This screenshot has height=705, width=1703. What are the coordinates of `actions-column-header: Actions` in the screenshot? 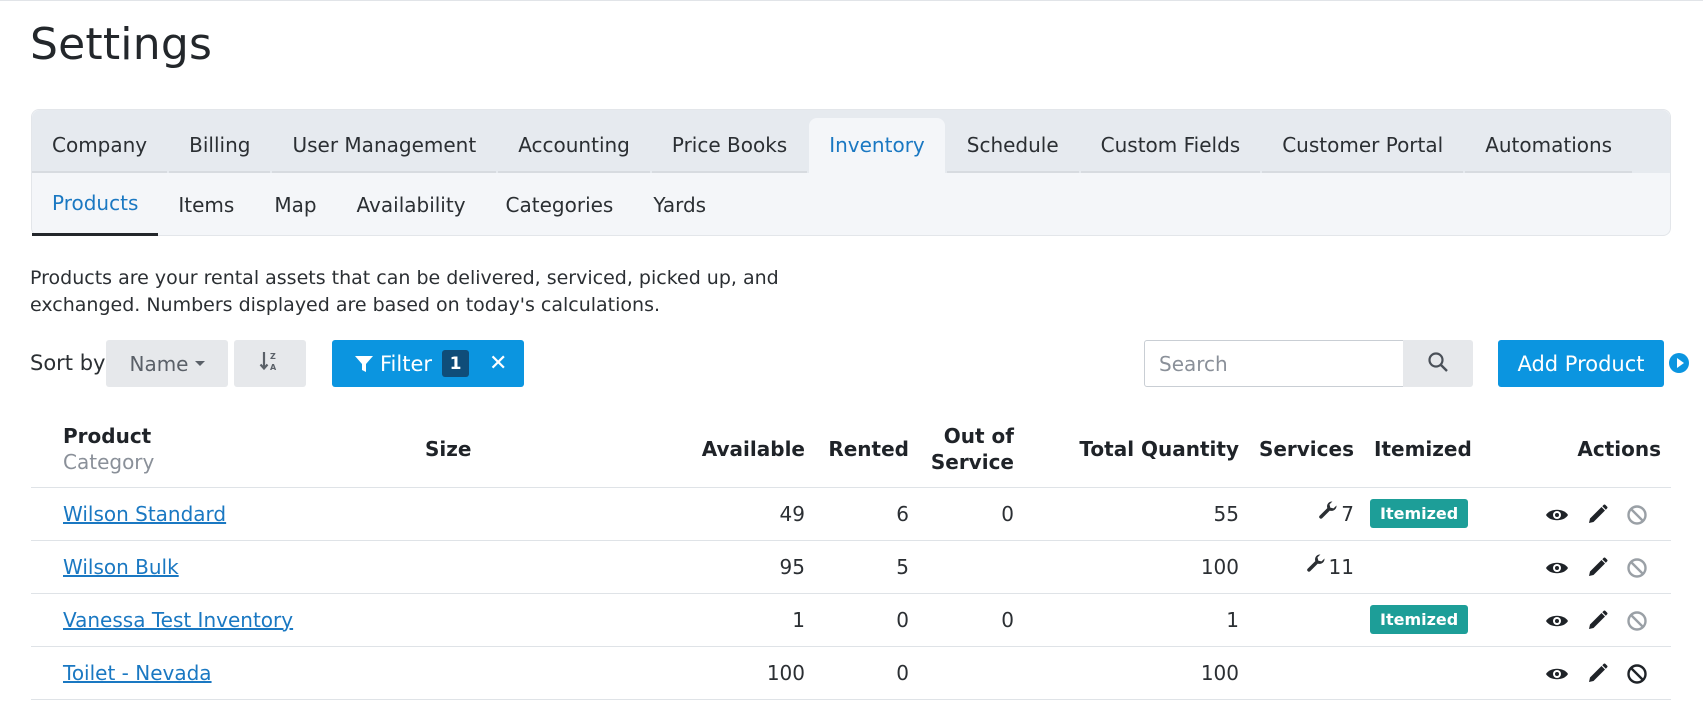 It's located at (1577, 449).